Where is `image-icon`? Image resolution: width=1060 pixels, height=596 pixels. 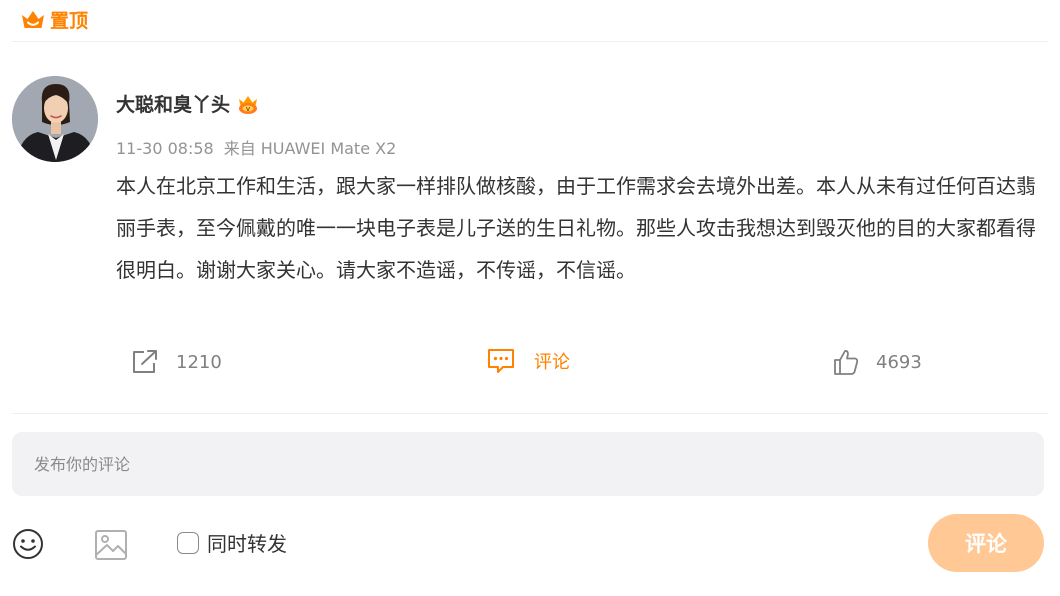 image-icon is located at coordinates (111, 545).